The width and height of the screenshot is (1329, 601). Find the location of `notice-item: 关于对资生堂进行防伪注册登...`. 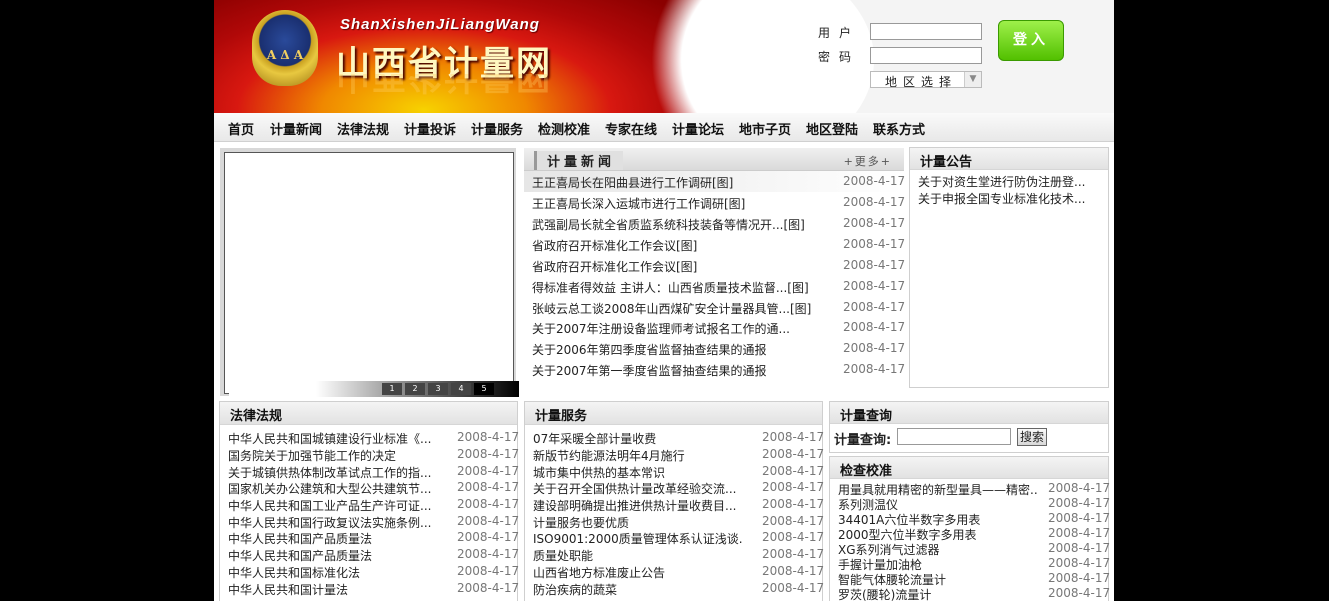

notice-item: 关于对资生堂进行防伪注册登... is located at coordinates (1009, 181).